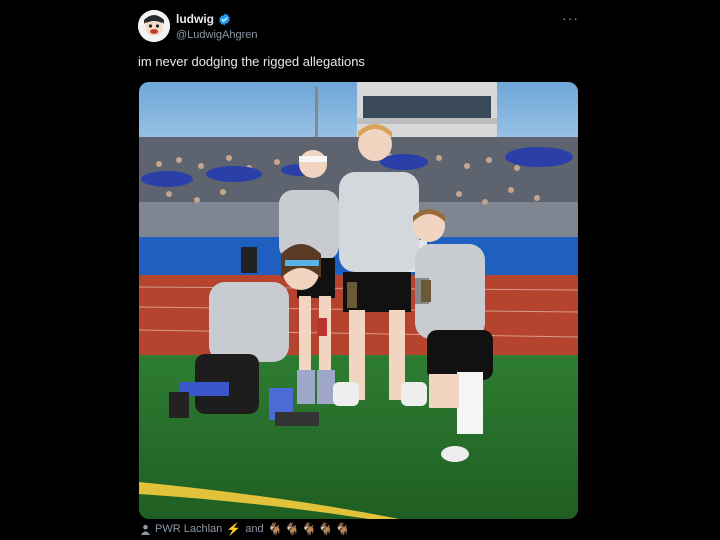 Image resolution: width=720 pixels, height=540 pixels. I want to click on tagged-user-first: PWR Lachlan, so click(188, 529).